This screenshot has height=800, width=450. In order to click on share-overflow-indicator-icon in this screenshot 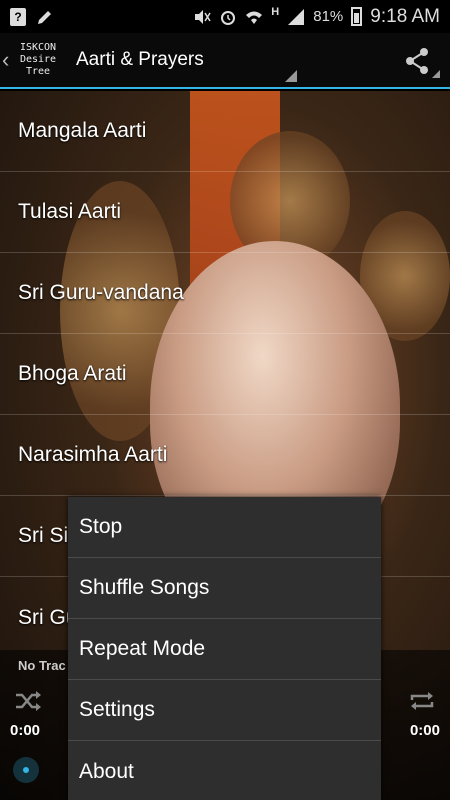, I will do `click(436, 74)`.